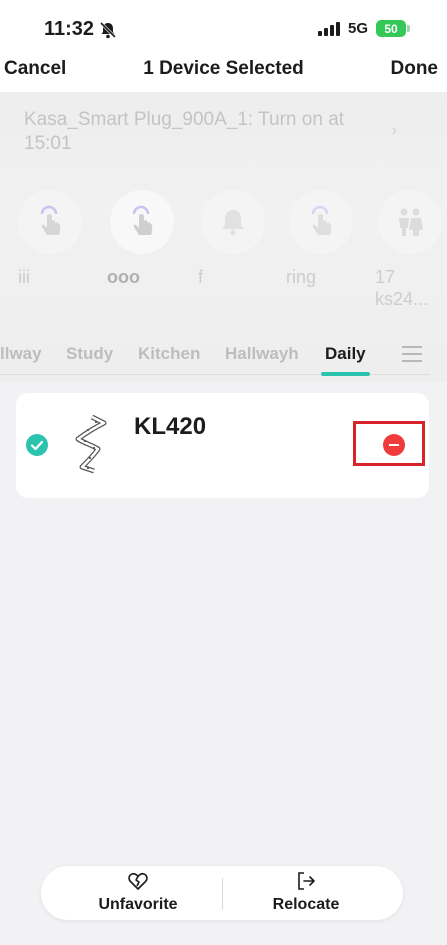  I want to click on bell-slash-icon, so click(108, 30).